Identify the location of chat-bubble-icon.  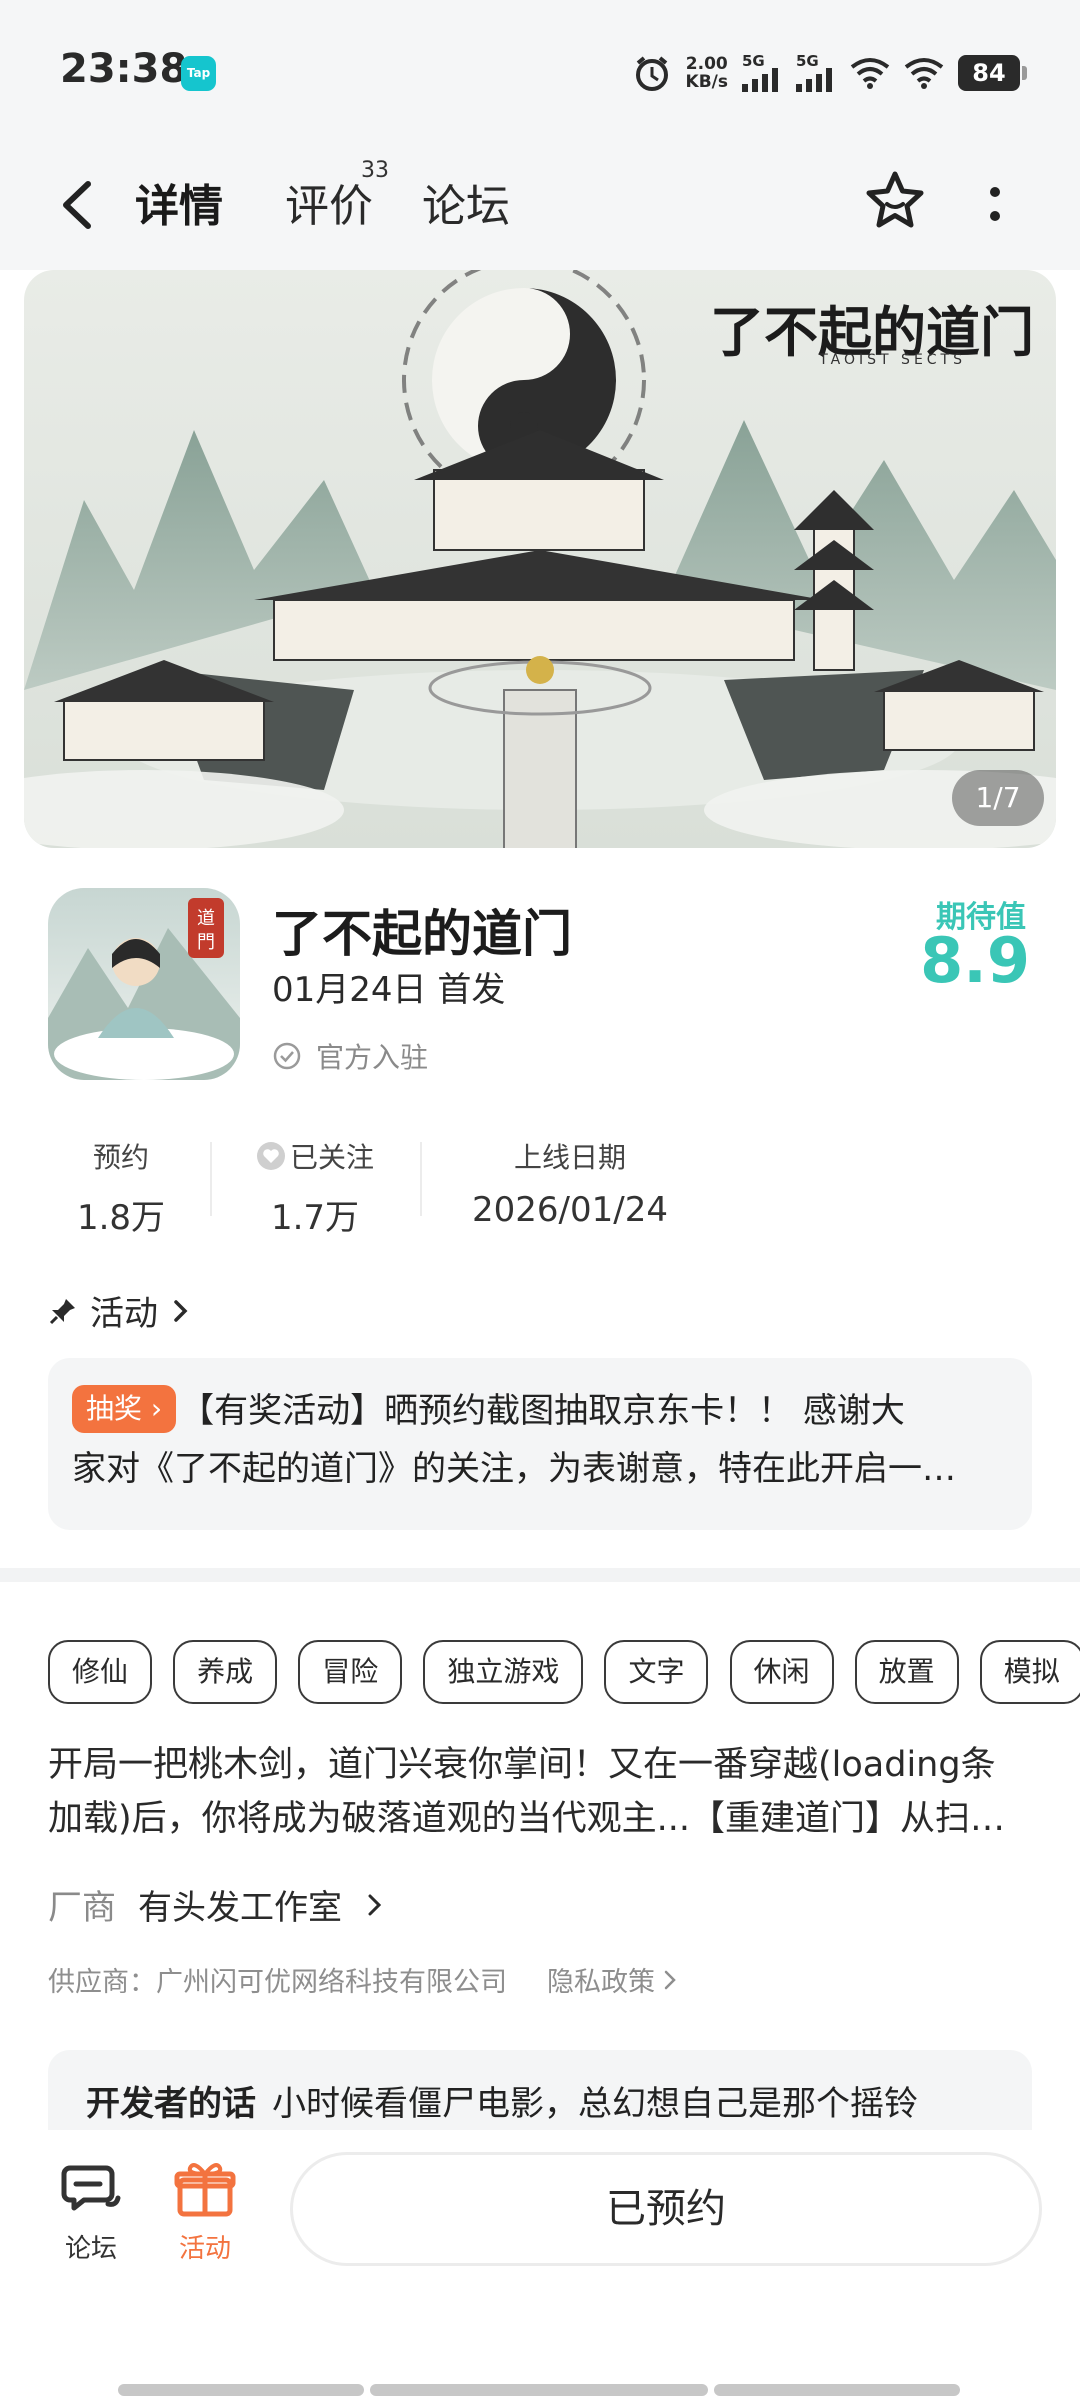
(91, 2188).